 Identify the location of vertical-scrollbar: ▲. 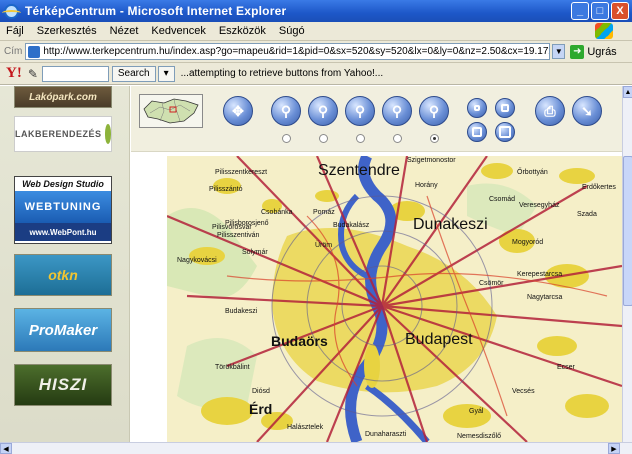
(627, 264).